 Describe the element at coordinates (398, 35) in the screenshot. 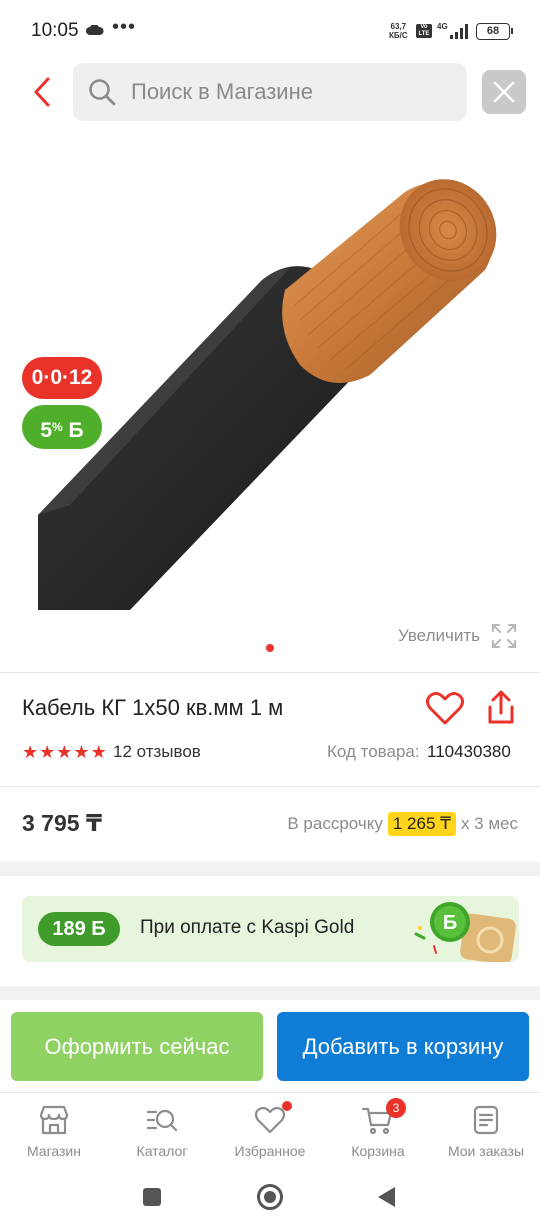

I see `network-speed-unit: КБ/С` at that location.